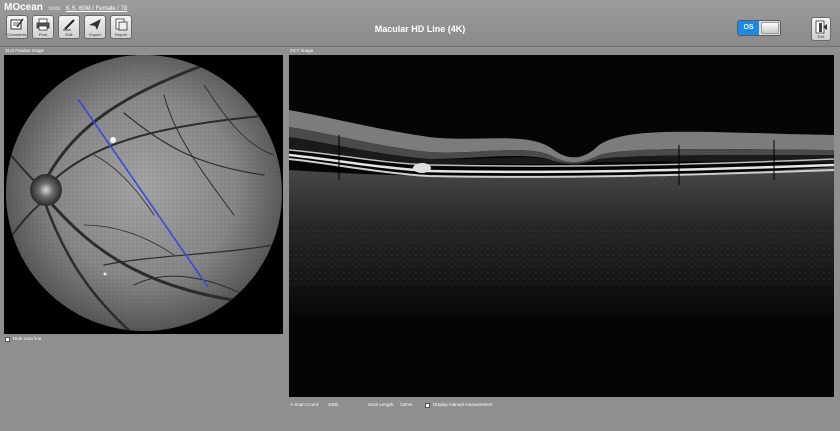 The image size is (840, 431). I want to click on app-name: MOcean, so click(23, 7).